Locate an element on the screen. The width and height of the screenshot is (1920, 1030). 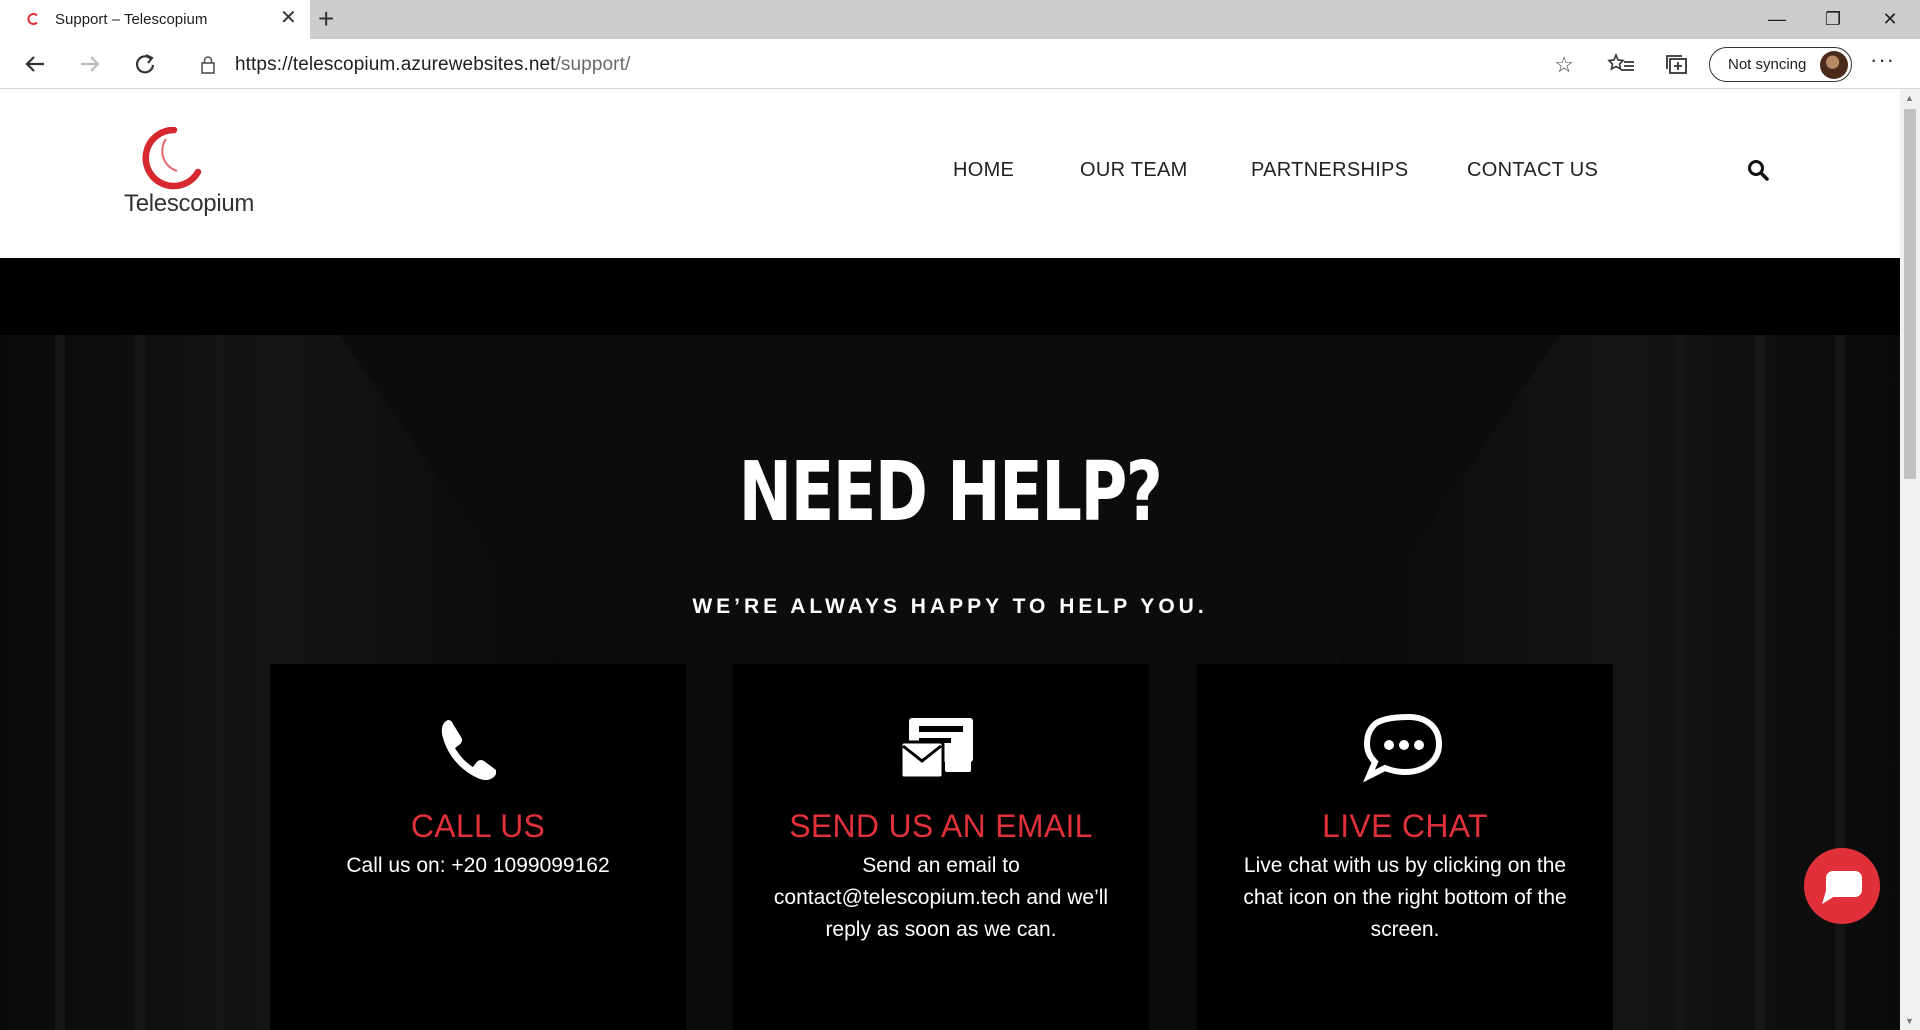
live-chat-title: LIVE CHAT is located at coordinates (1405, 826).